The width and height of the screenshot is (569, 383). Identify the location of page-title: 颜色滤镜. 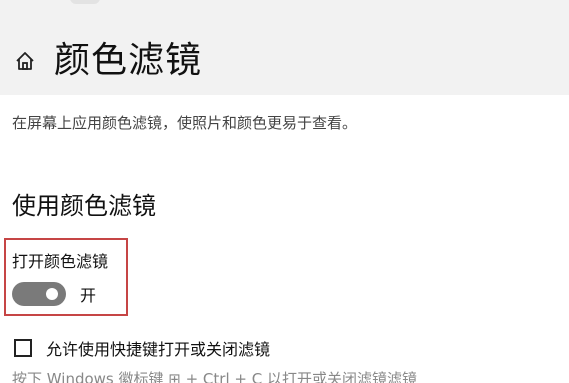
(128, 60).